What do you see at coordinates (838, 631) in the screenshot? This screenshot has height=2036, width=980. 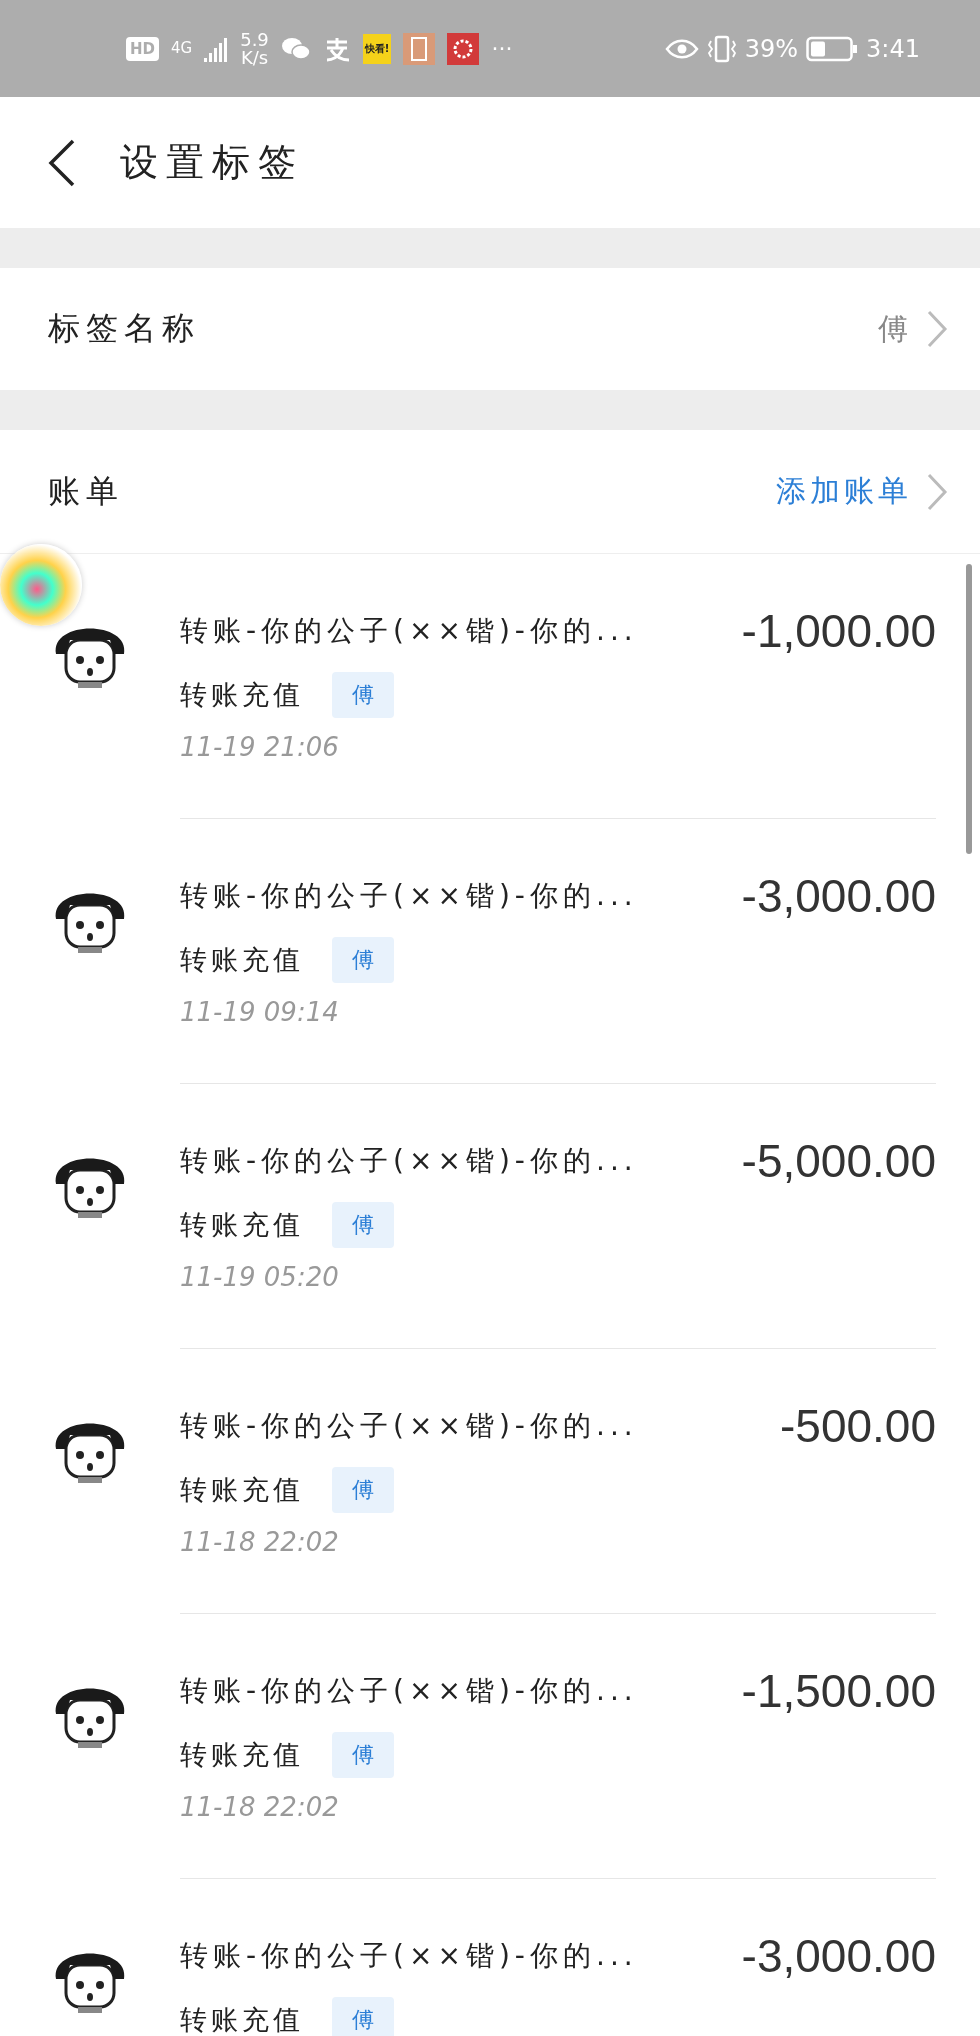 I see `bill-amount: -1,000.00` at bounding box center [838, 631].